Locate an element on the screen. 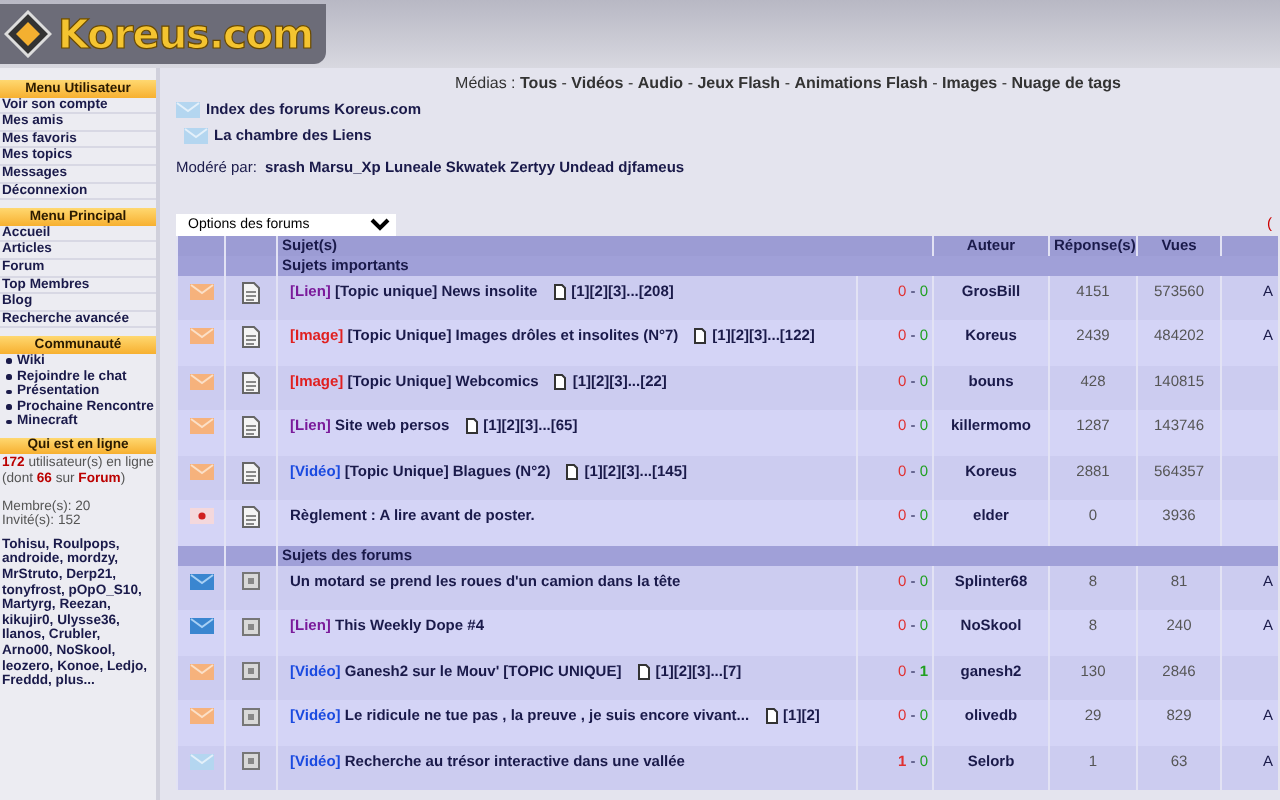 The height and width of the screenshot is (800, 1280). media-label: Médias : is located at coordinates (485, 83).